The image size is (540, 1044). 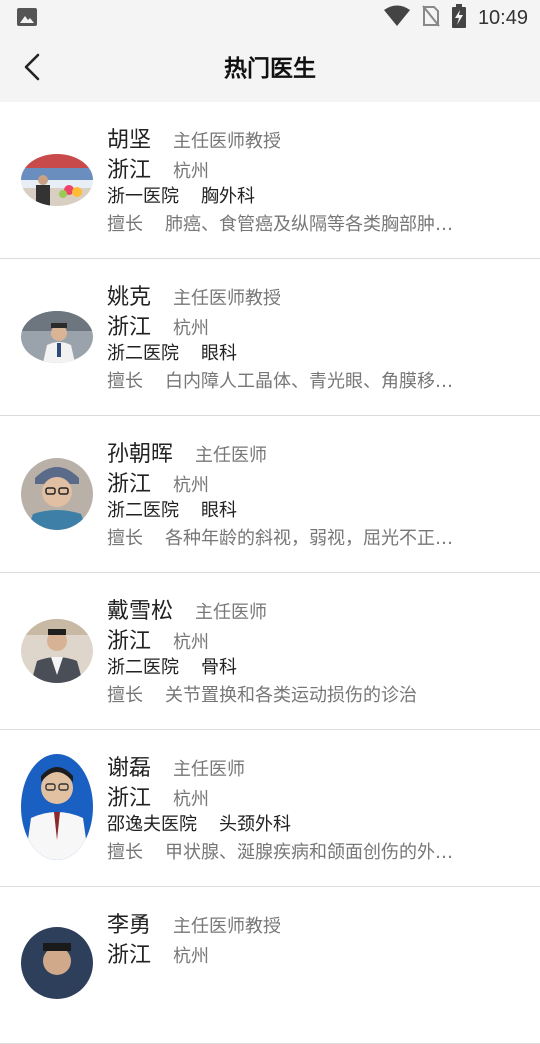 What do you see at coordinates (255, 824) in the screenshot?
I see `doctor-department: 头颈外科` at bounding box center [255, 824].